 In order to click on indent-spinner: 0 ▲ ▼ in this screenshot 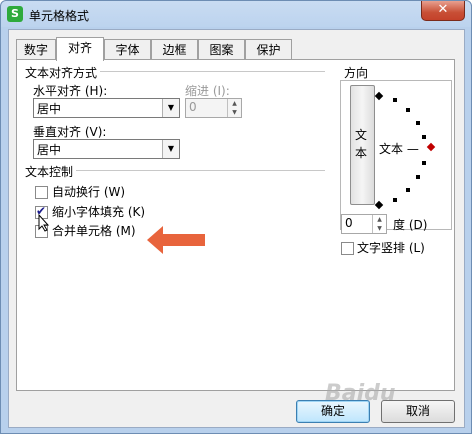, I will do `click(213, 108)`.